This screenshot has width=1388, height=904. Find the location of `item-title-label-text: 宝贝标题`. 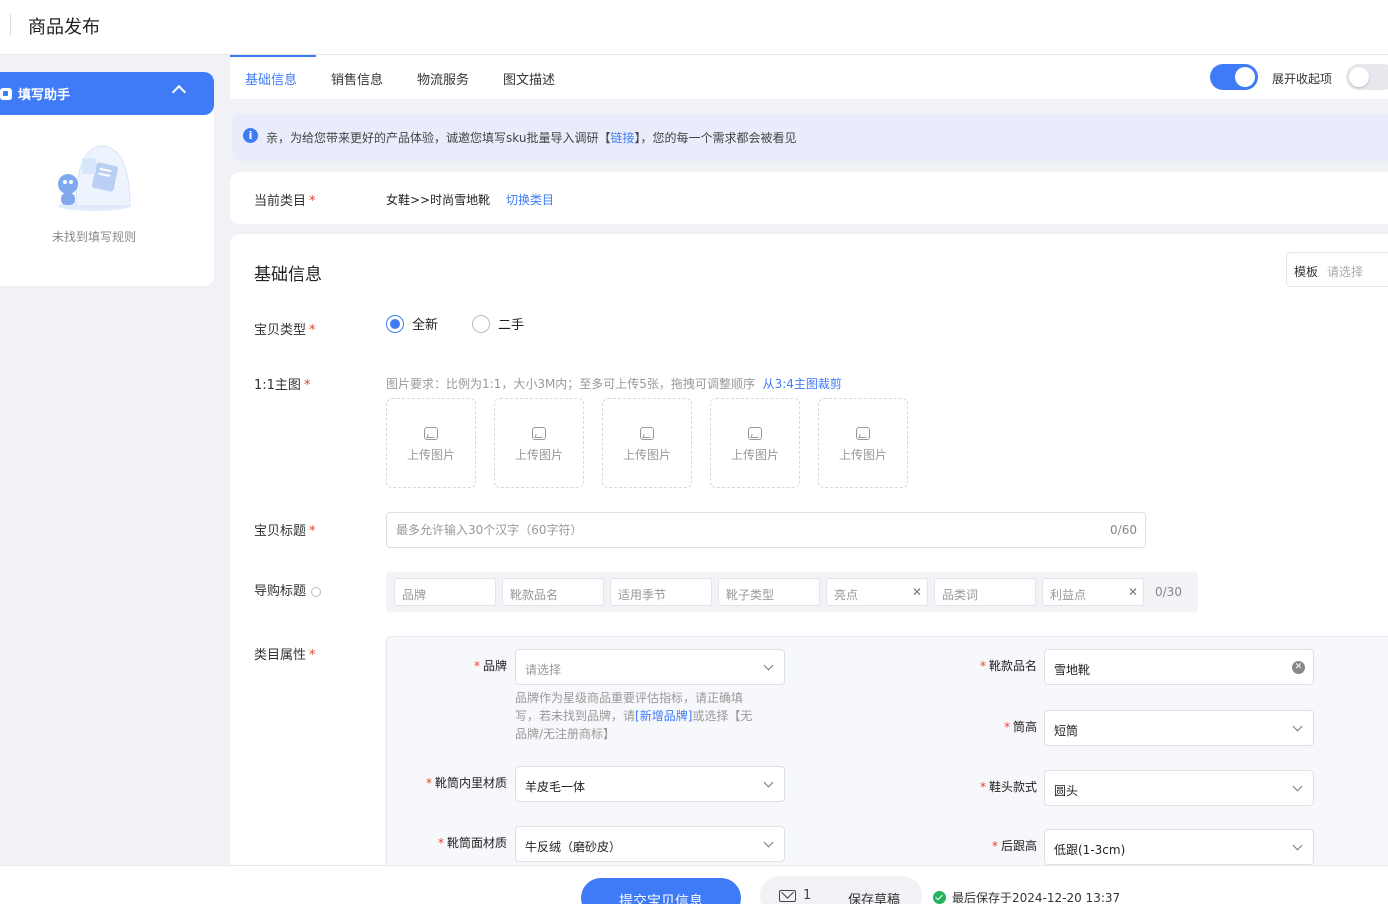

item-title-label-text: 宝贝标题 is located at coordinates (280, 531).